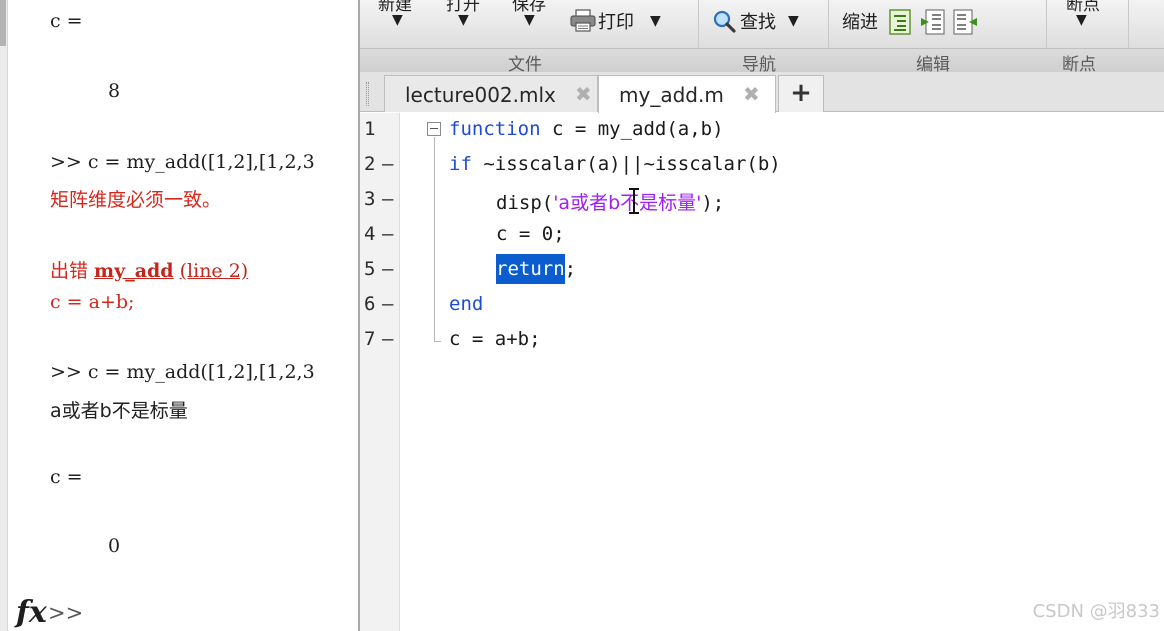  I want to click on keyword: end, so click(466, 304).